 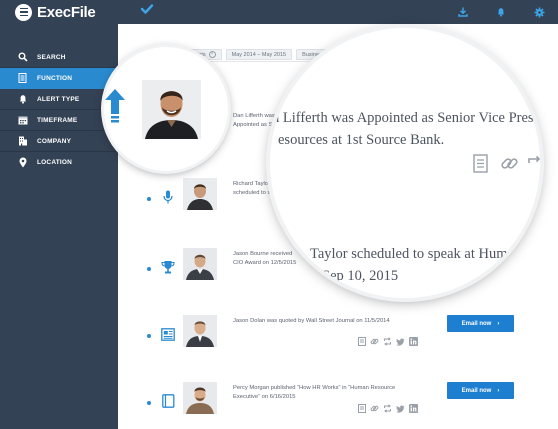 What do you see at coordinates (168, 401) in the screenshot?
I see `book-icon` at bounding box center [168, 401].